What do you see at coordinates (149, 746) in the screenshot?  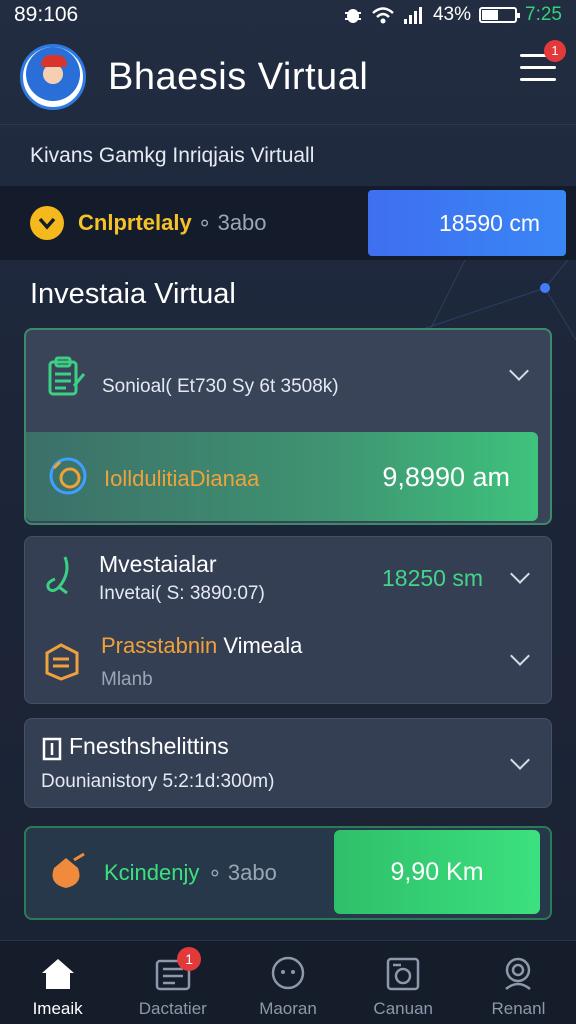 I see `card3-title: Fnesthshelittins` at bounding box center [149, 746].